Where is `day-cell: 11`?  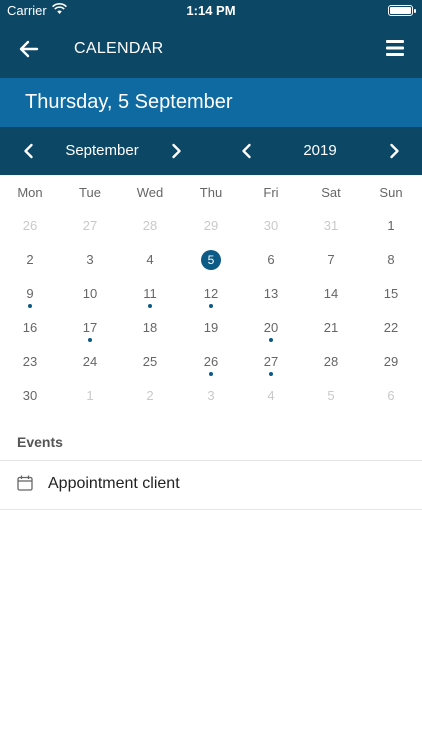 day-cell: 11 is located at coordinates (150, 294).